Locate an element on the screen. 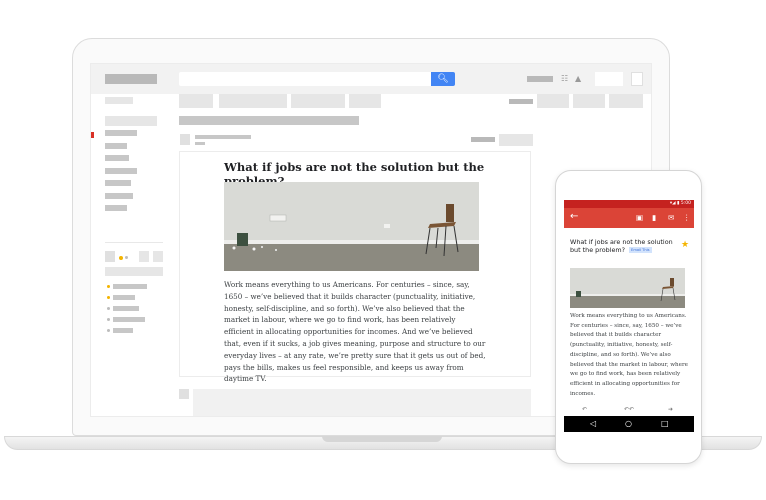  star-icon: ★ is located at coordinates (685, 245).